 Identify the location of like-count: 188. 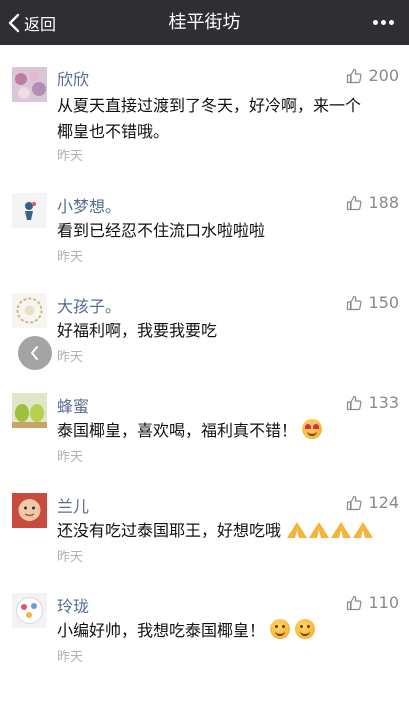
(383, 202).